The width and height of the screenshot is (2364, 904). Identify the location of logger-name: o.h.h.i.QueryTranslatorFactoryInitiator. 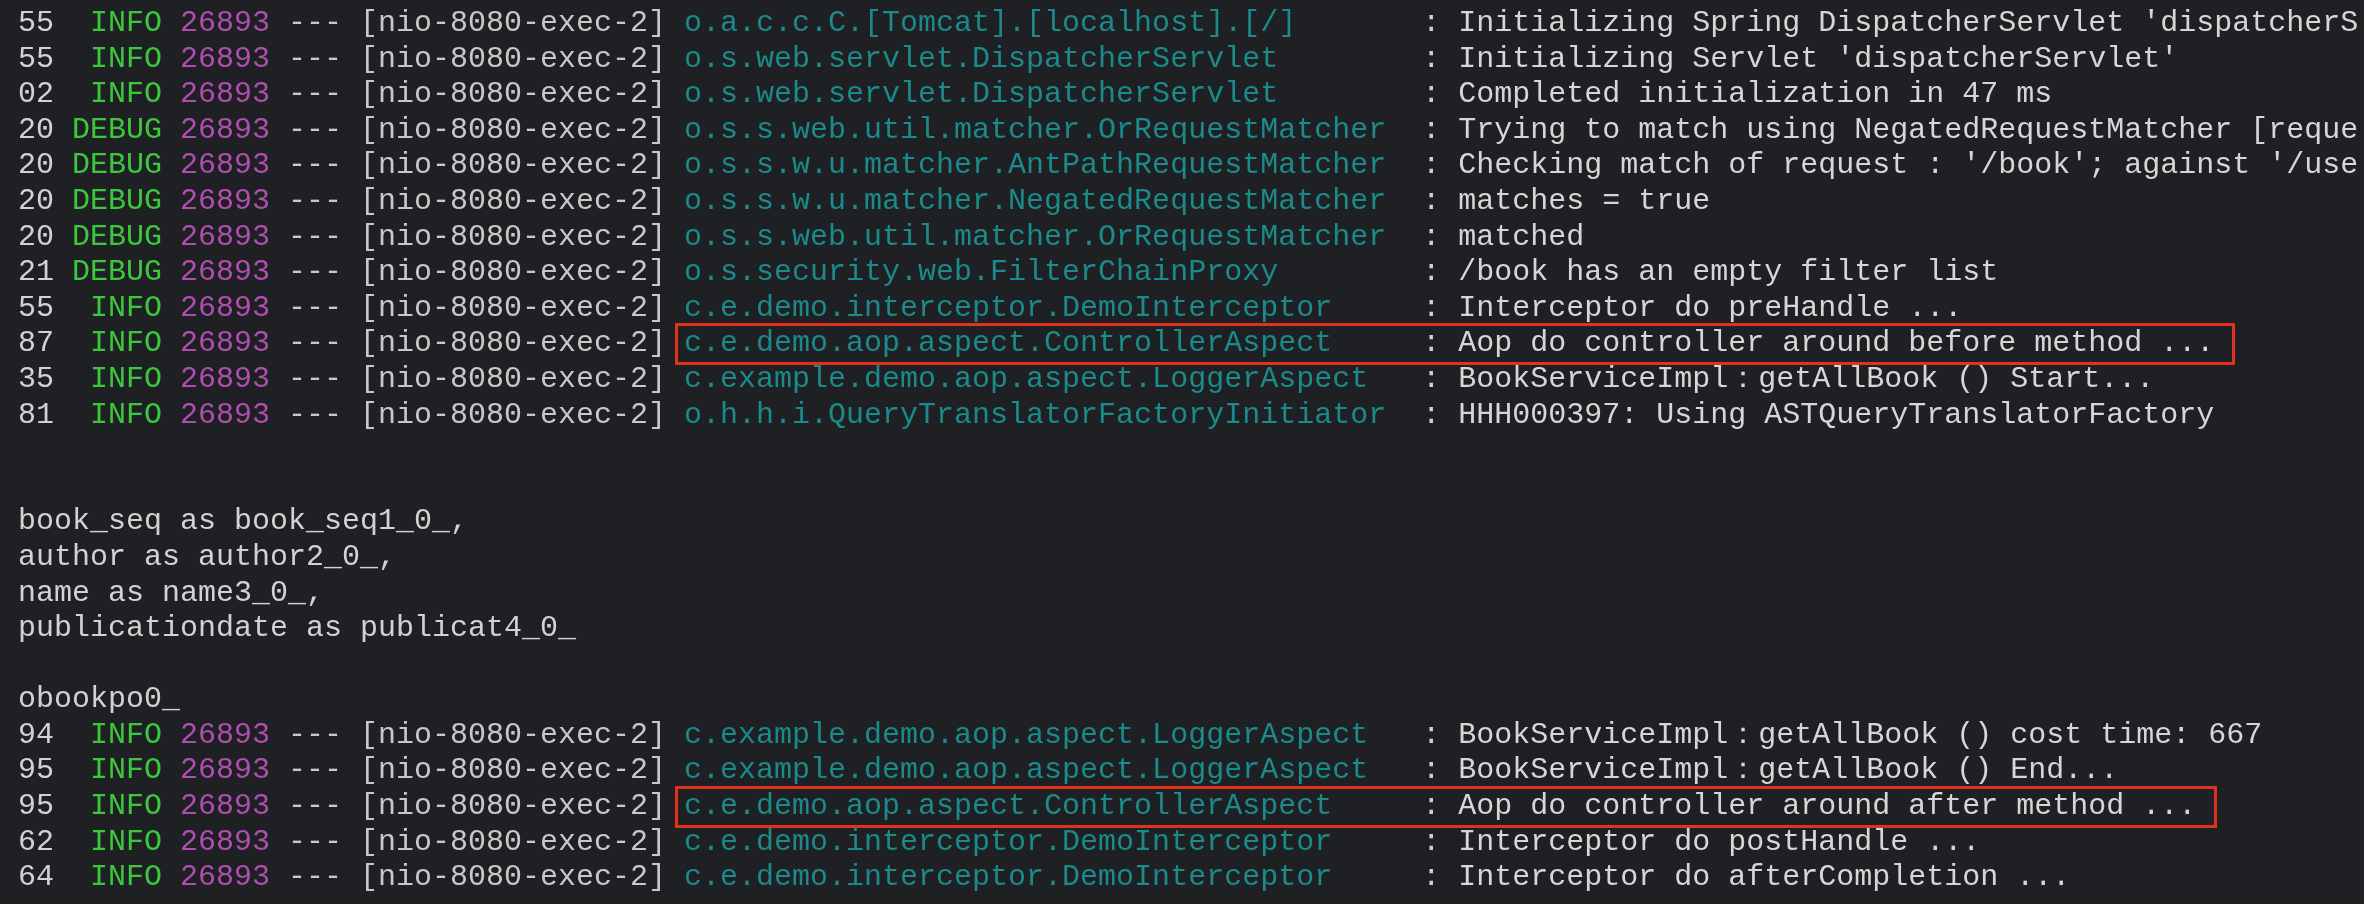
(1036, 415).